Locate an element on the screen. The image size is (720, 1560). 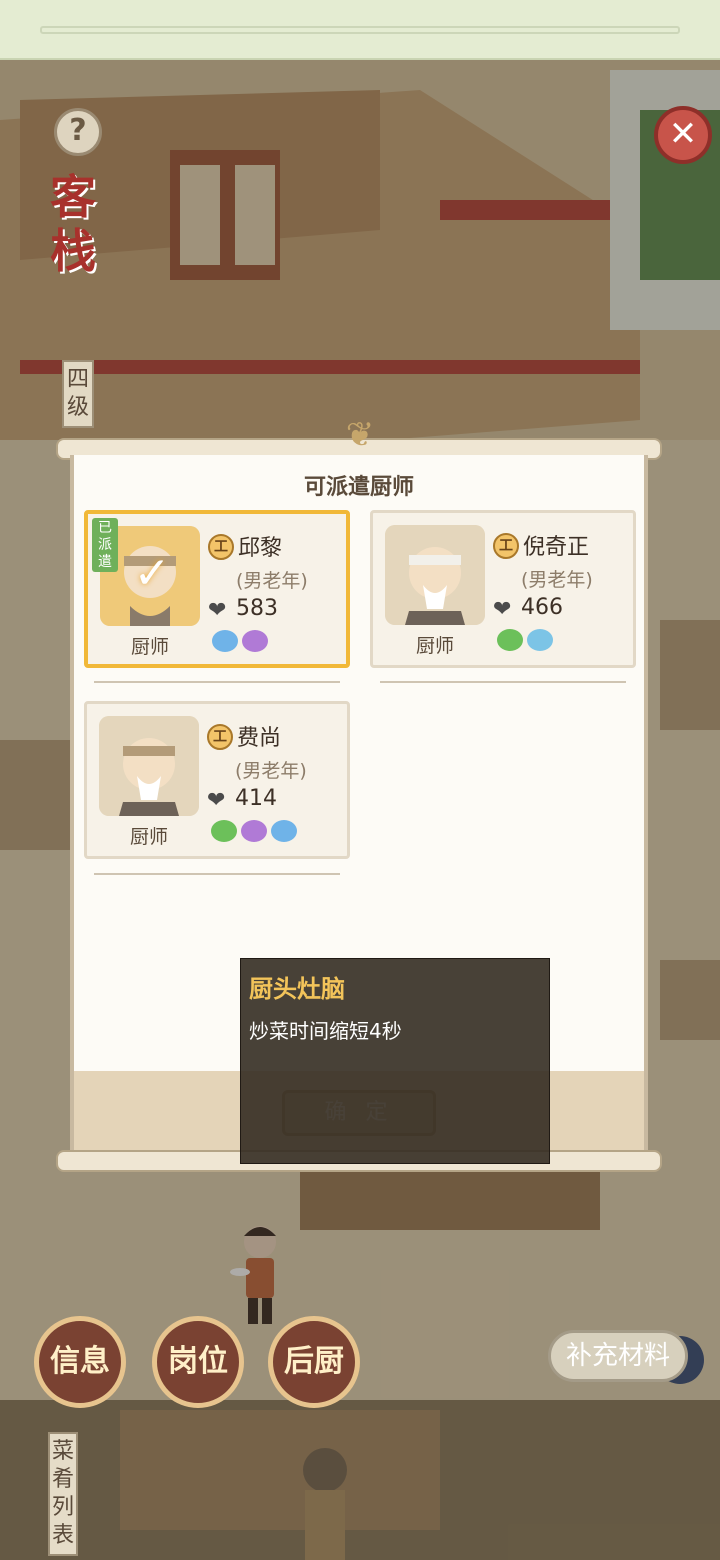
muscle-skill-icon is located at coordinates (224, 831).